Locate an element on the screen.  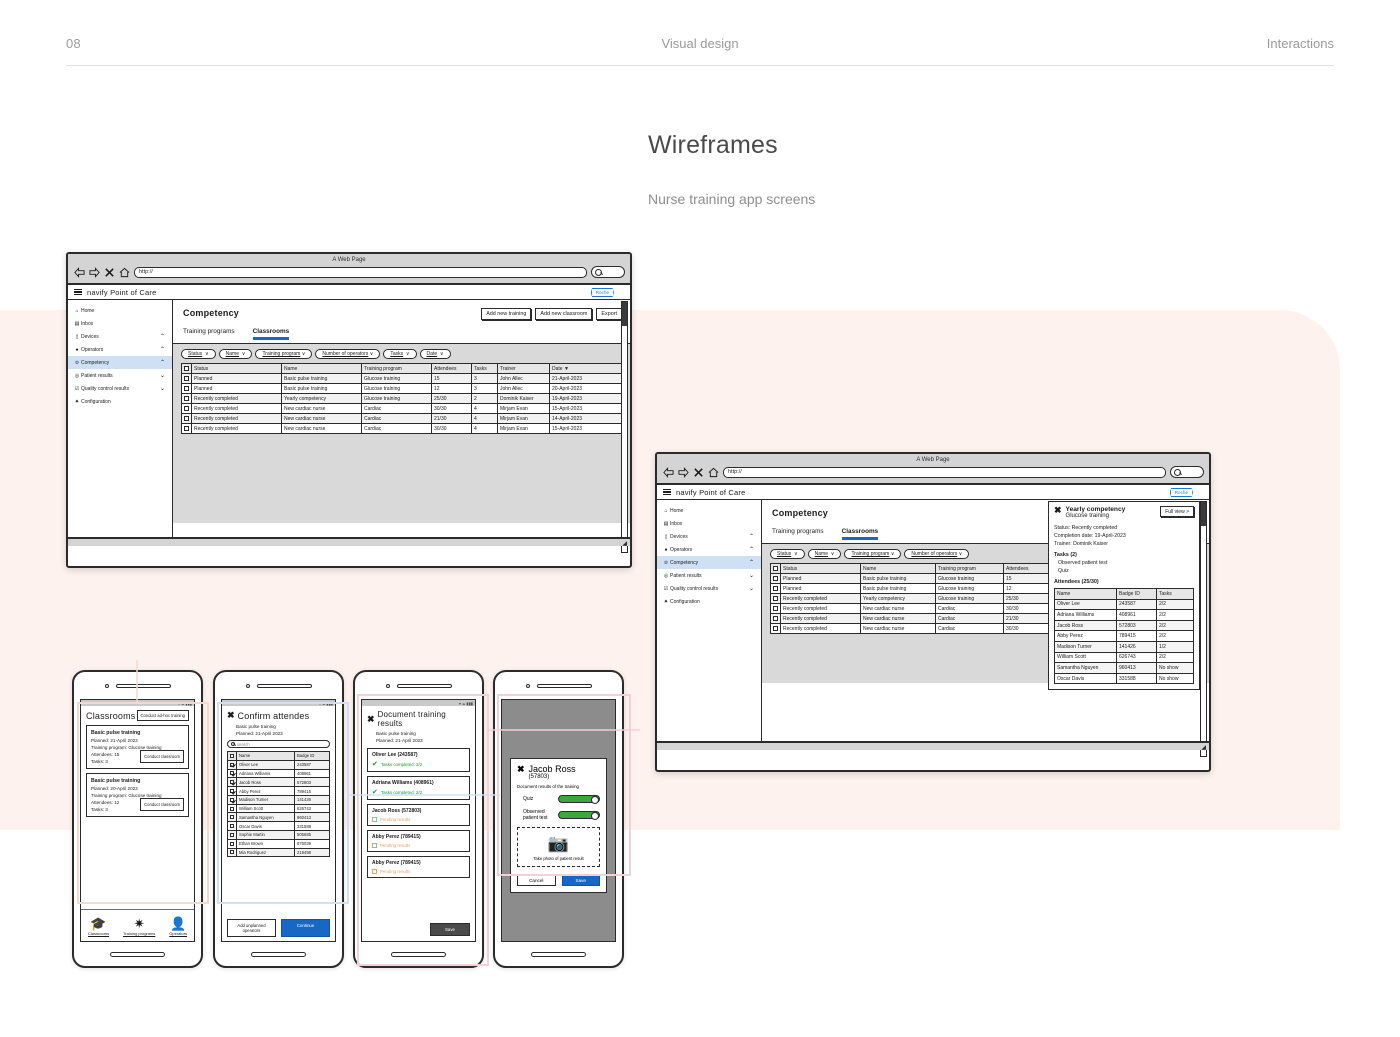
quiz-toggle is located at coordinates (578, 800).